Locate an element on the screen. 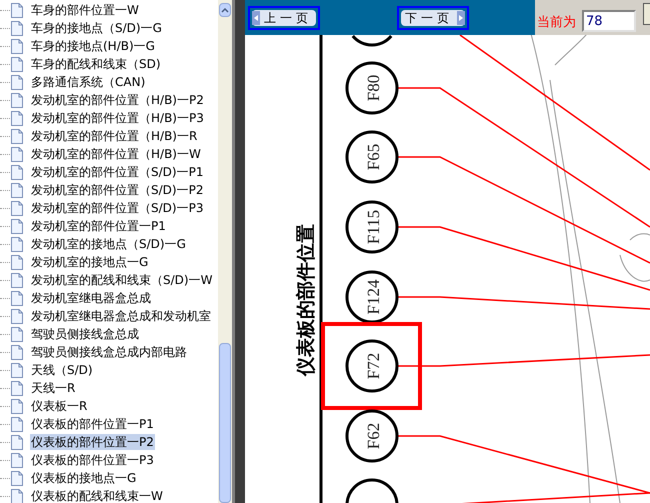  caret-up-icon is located at coordinates (225, 10).